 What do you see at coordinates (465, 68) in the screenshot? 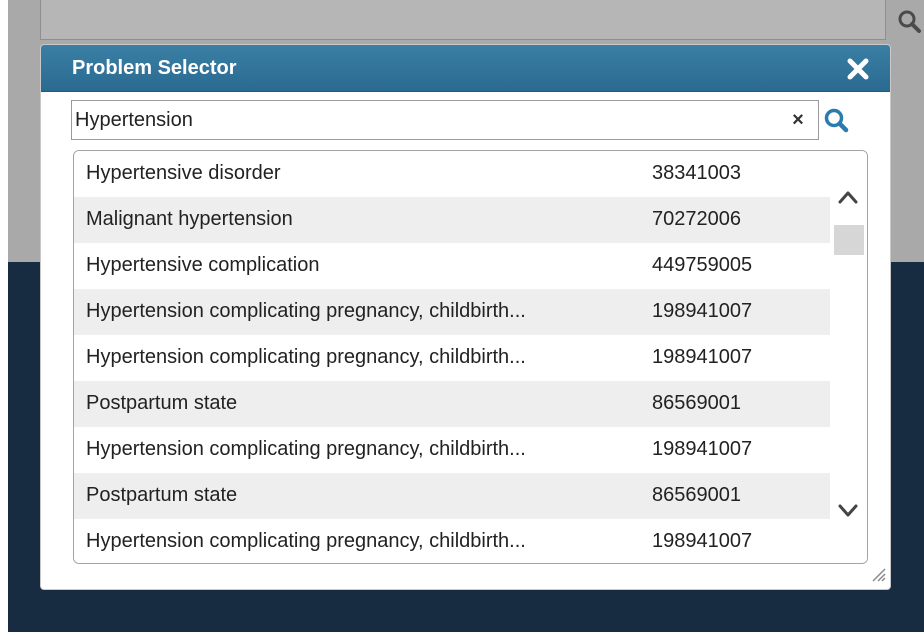
I see `dialog-titlebar: Problem Selector` at bounding box center [465, 68].